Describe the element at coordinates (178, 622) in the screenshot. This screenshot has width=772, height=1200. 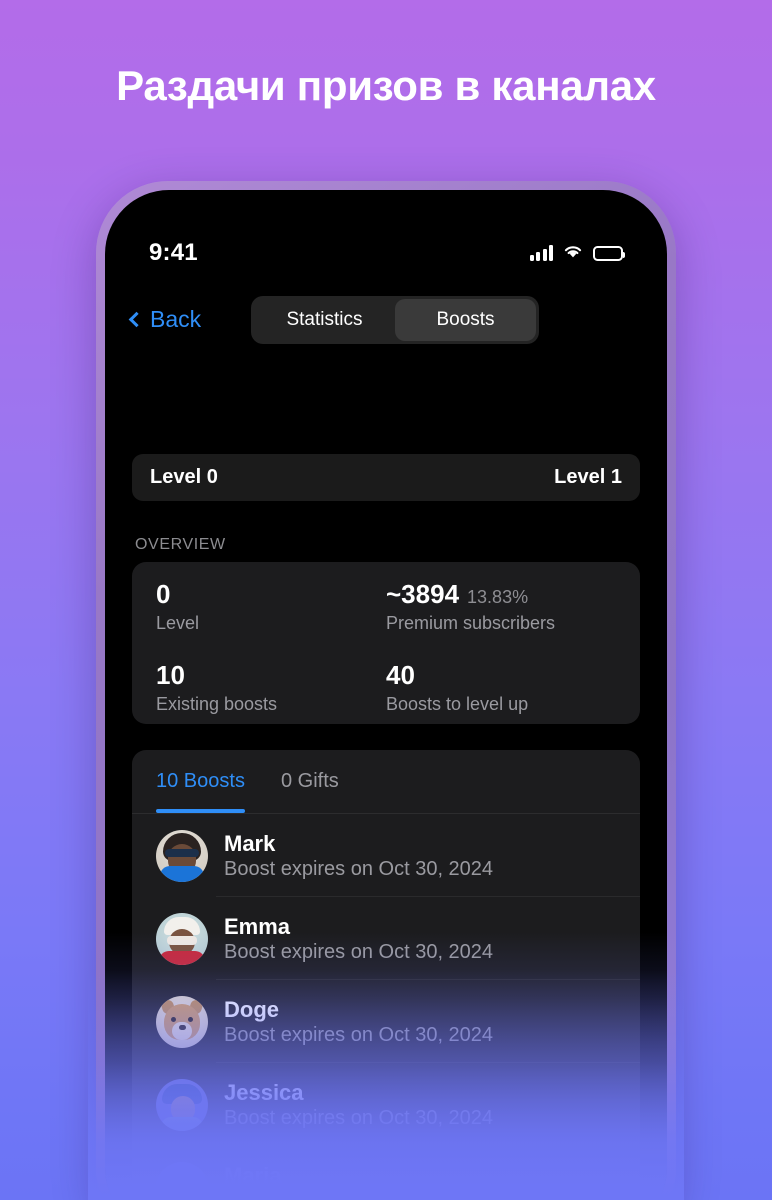
I see `overview-label: Level` at that location.